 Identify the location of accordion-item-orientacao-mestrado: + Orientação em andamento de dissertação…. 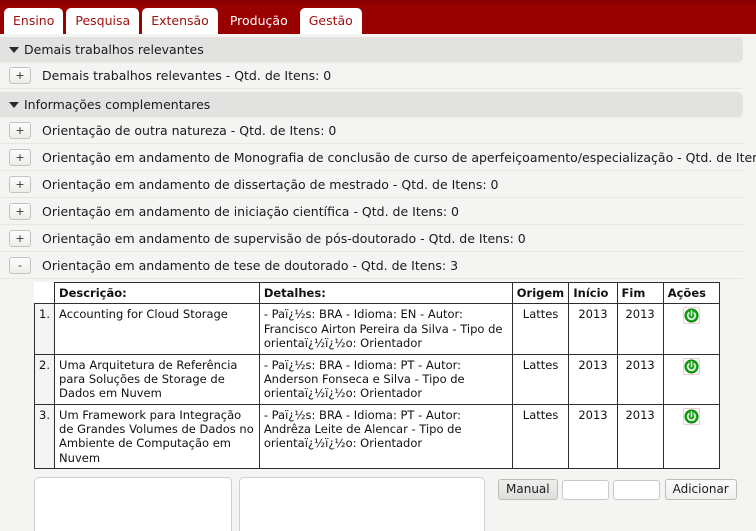
(371, 184).